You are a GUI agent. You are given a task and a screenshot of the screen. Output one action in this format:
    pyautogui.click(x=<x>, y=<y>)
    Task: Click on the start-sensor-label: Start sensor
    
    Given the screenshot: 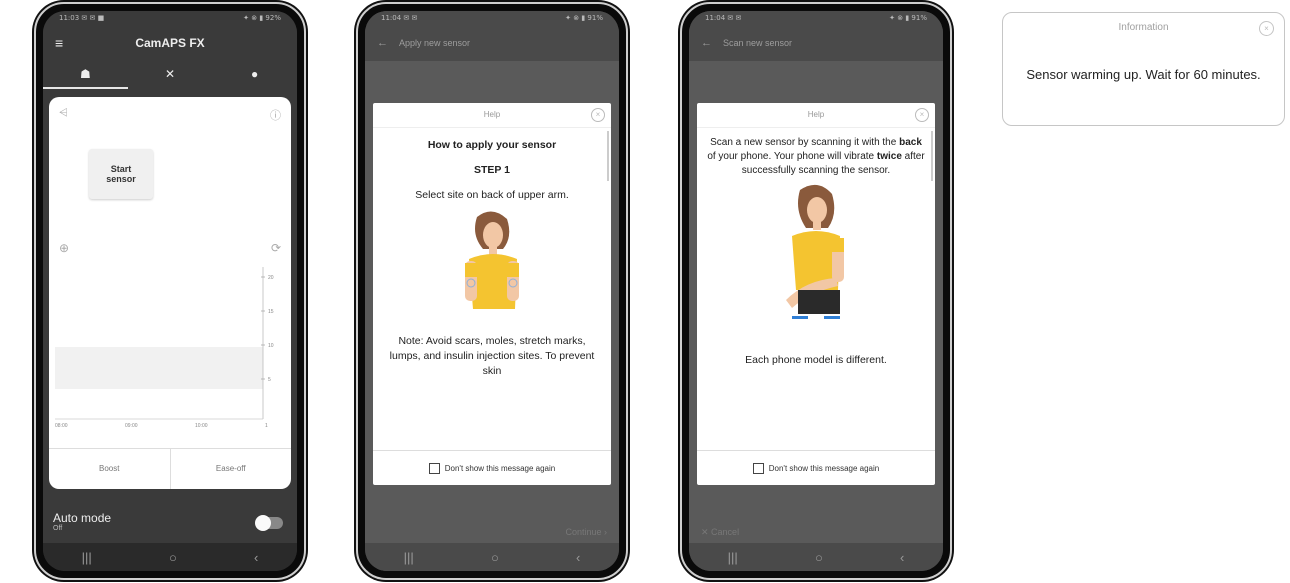 What is the action you would take?
    pyautogui.click(x=121, y=174)
    